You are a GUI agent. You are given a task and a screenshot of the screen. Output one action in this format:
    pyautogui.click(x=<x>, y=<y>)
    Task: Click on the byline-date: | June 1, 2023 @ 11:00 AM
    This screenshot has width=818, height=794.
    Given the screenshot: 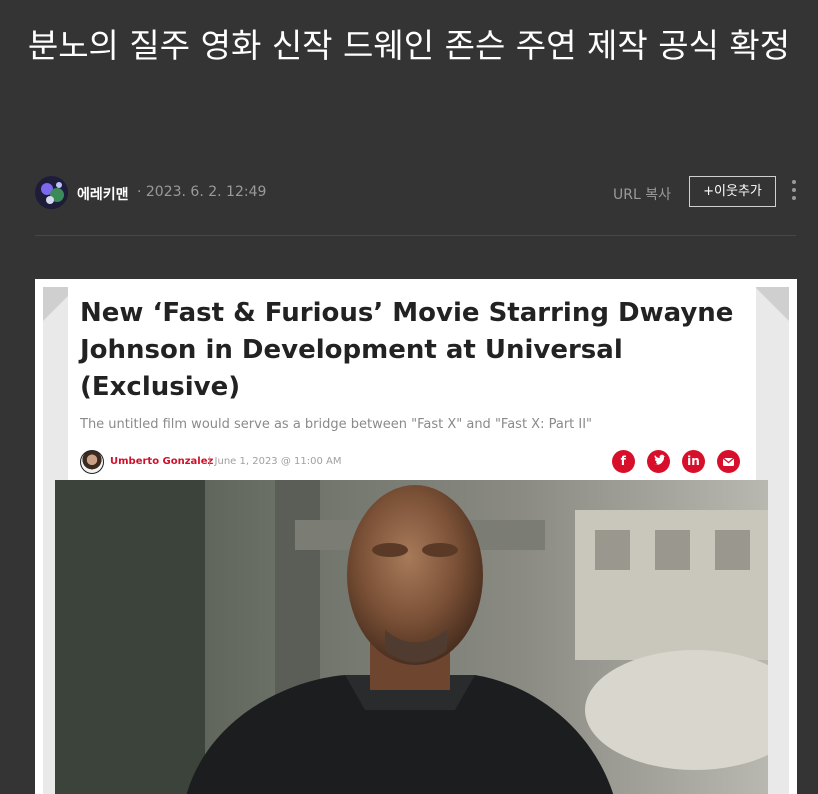 What is the action you would take?
    pyautogui.click(x=275, y=461)
    